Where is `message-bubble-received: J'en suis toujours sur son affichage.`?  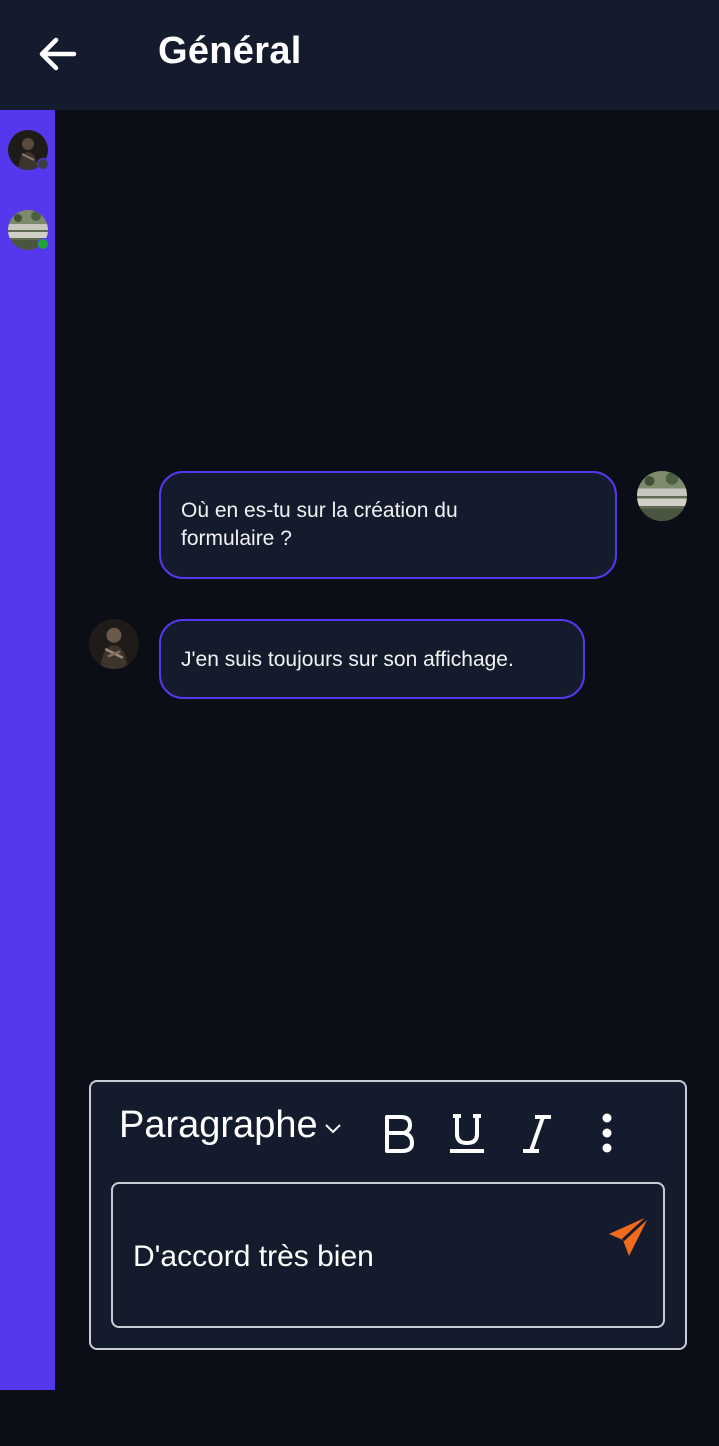
message-bubble-received: J'en suis toujours sur son affichage. is located at coordinates (372, 659).